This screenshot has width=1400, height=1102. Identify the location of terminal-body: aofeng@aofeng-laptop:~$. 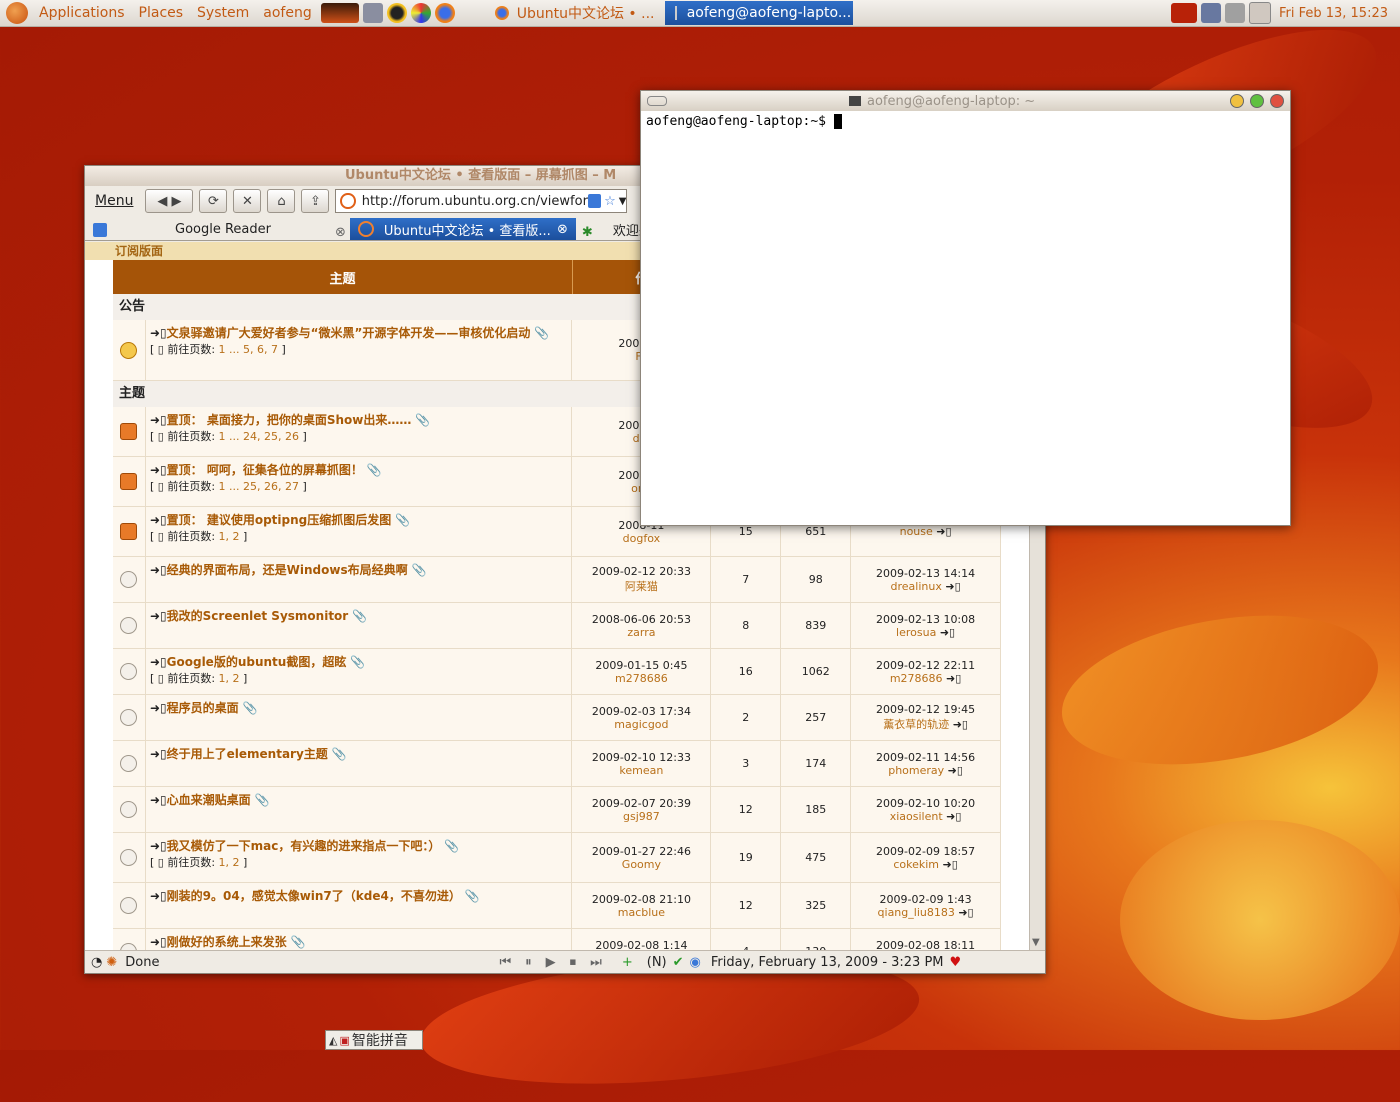
(965, 121).